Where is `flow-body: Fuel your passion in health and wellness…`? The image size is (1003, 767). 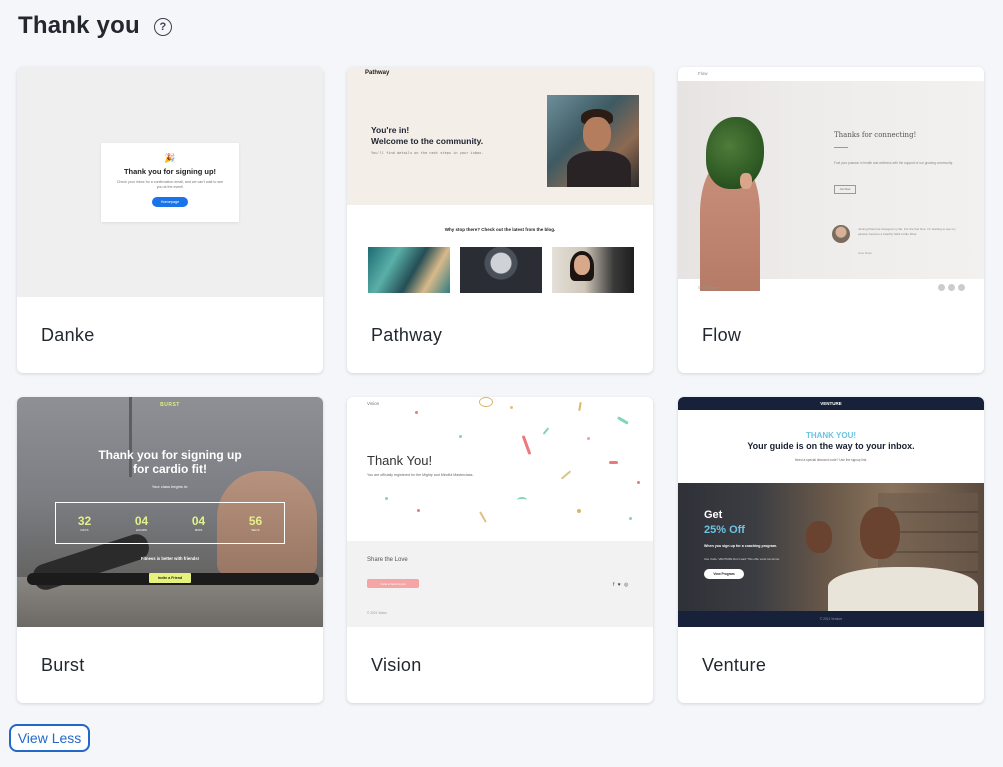 flow-body: Fuel your passion in health and wellness… is located at coordinates (893, 163).